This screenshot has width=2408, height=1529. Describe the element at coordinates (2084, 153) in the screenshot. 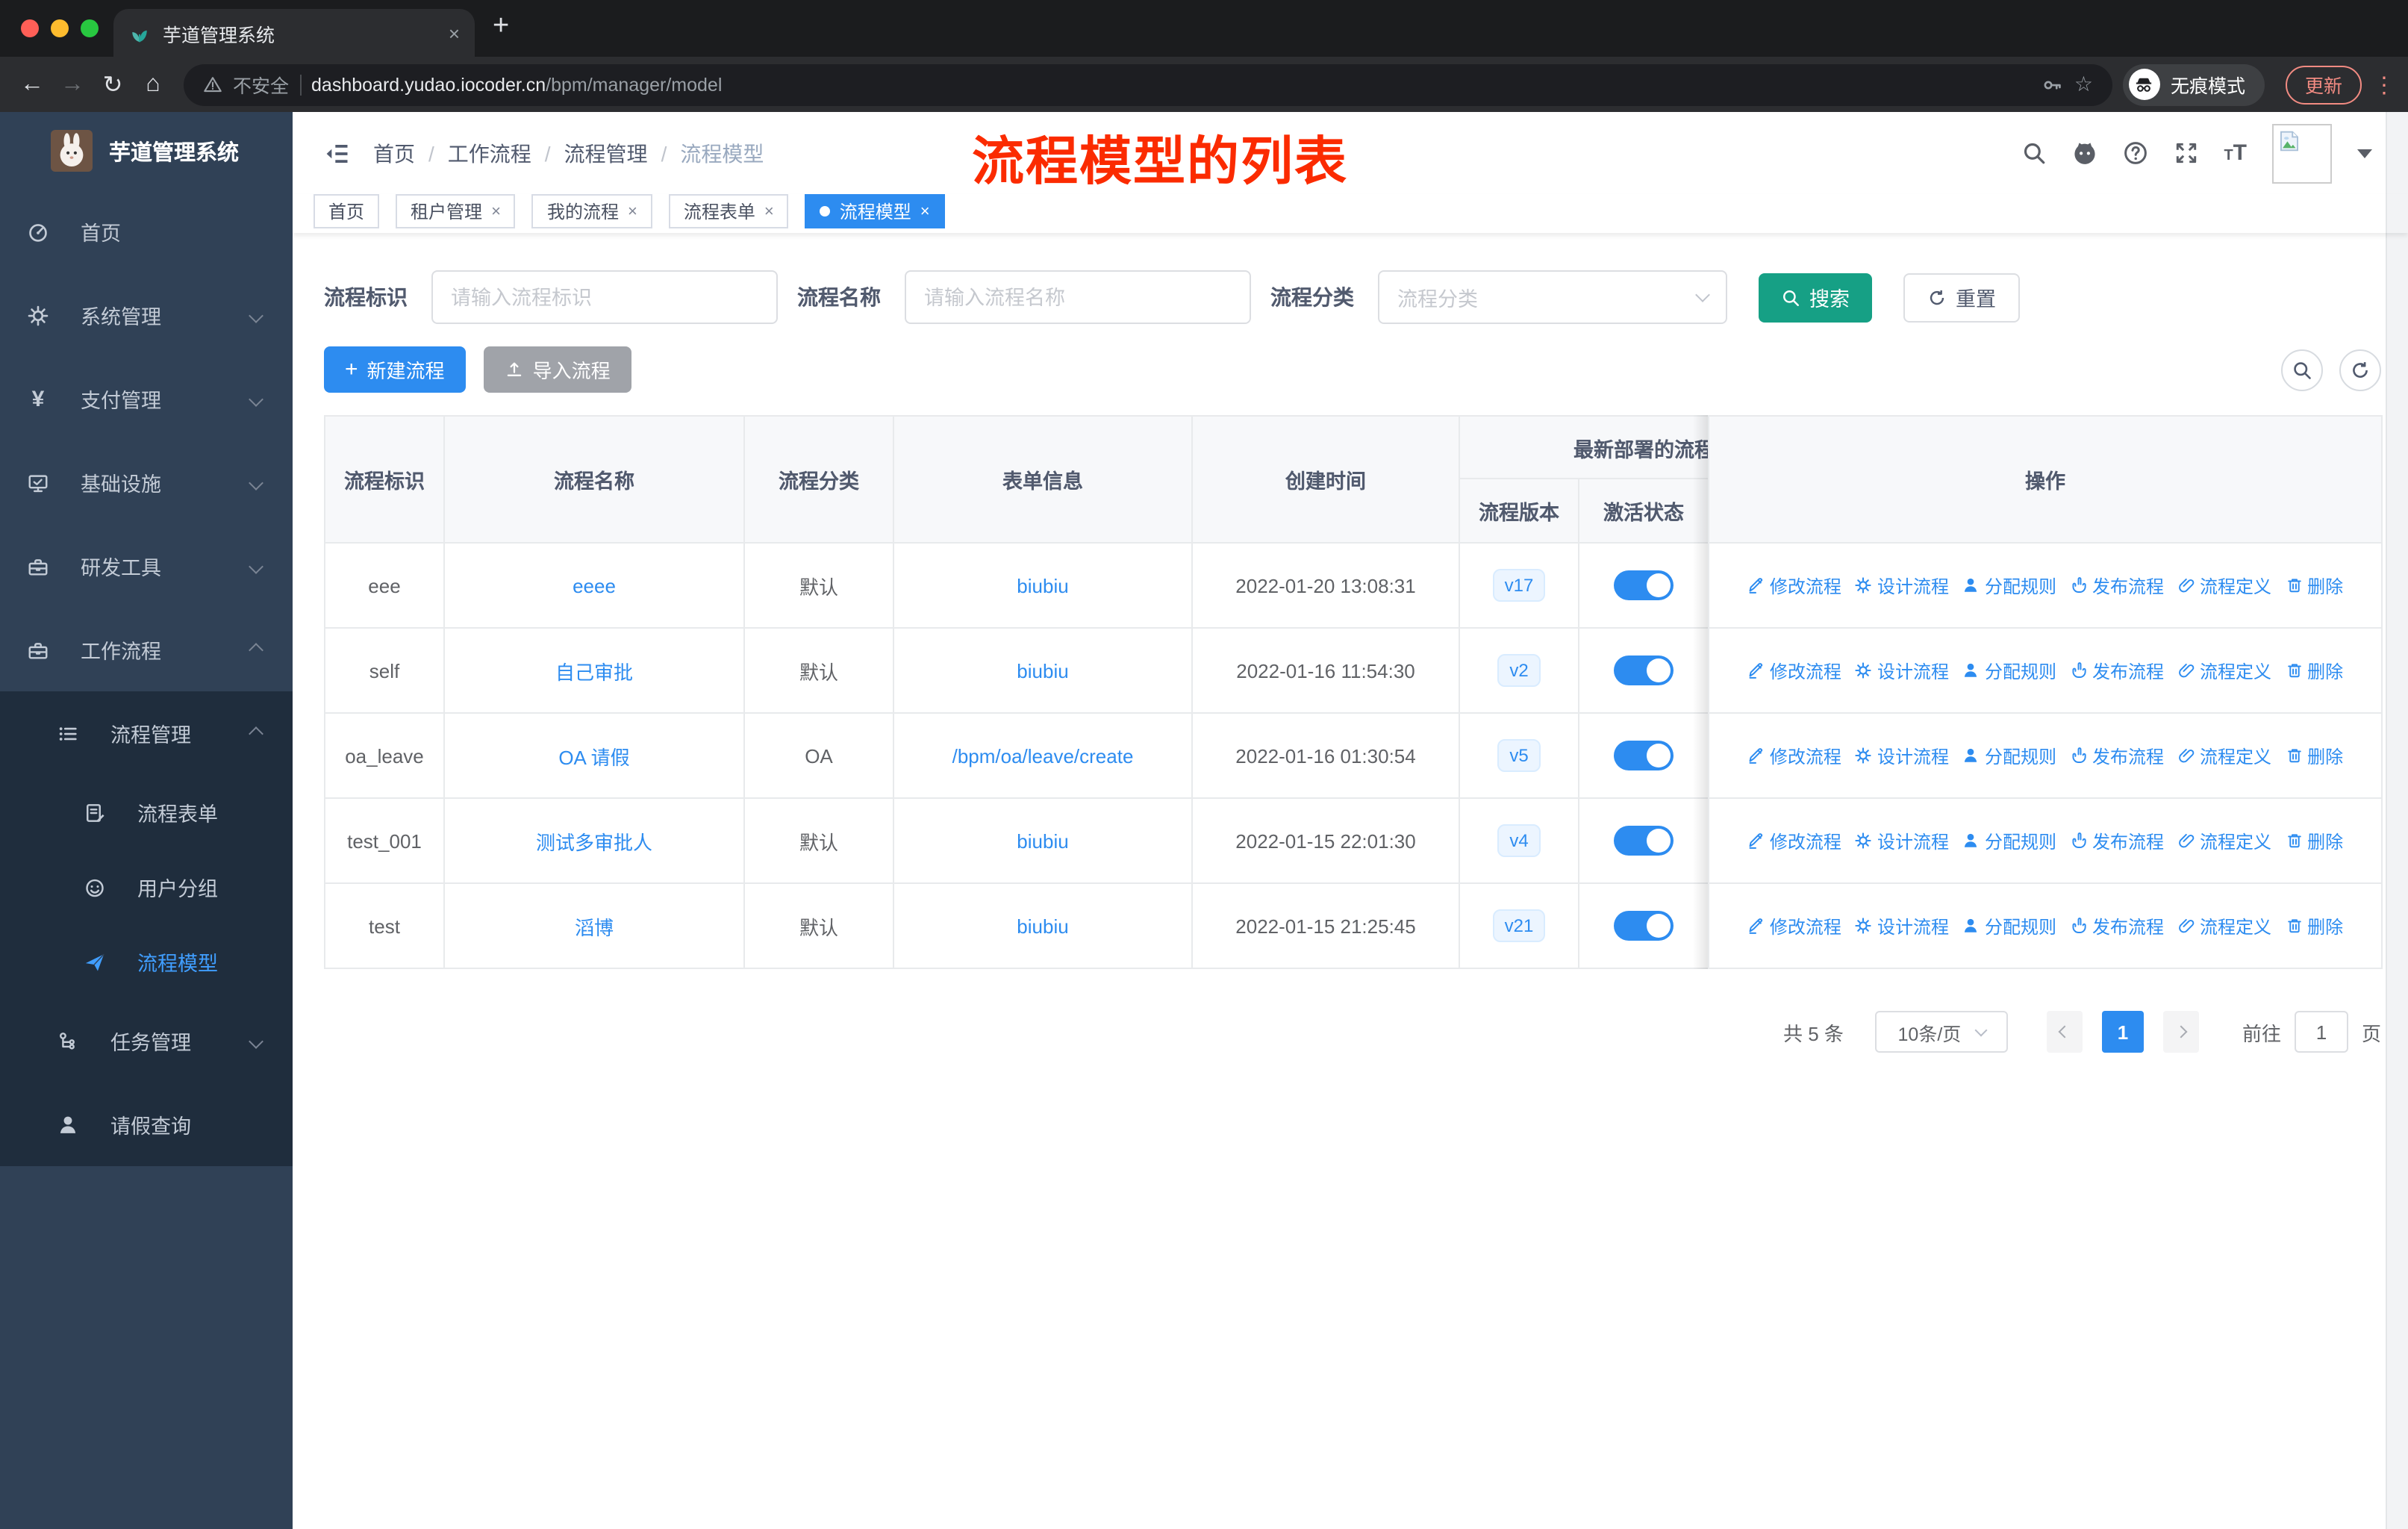

I see `github-icon` at that location.